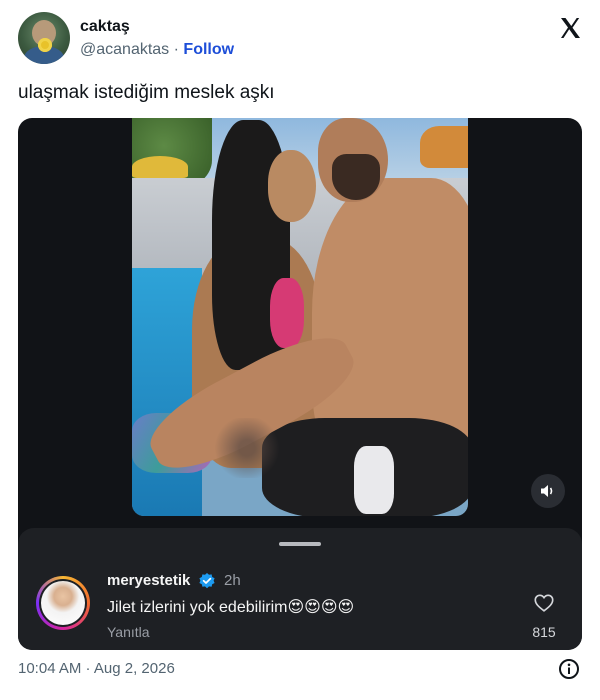  What do you see at coordinates (569, 669) in the screenshot?
I see `info-icon` at bounding box center [569, 669].